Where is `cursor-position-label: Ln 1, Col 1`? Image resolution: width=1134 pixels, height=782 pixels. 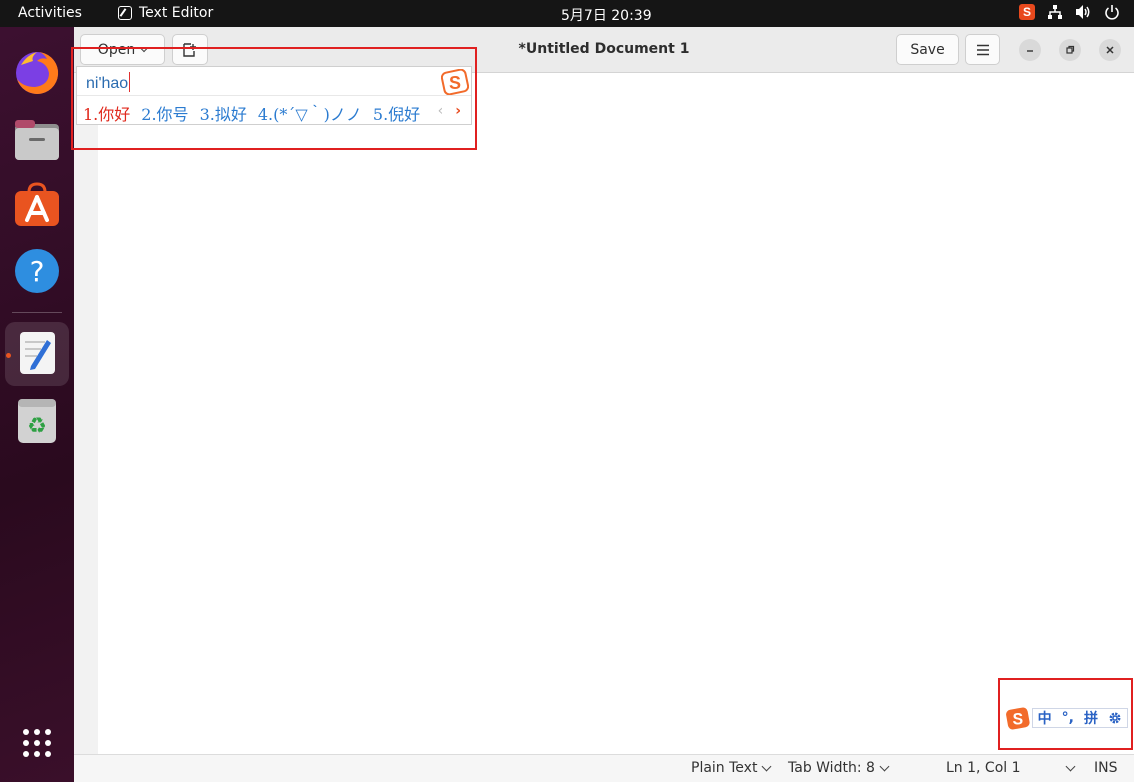
cursor-position-label: Ln 1, Col 1 is located at coordinates (983, 768).